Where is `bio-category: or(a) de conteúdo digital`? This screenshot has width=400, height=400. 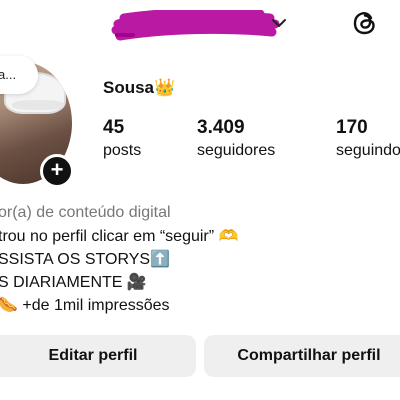
bio-category: or(a) de conteúdo digital is located at coordinates (85, 212).